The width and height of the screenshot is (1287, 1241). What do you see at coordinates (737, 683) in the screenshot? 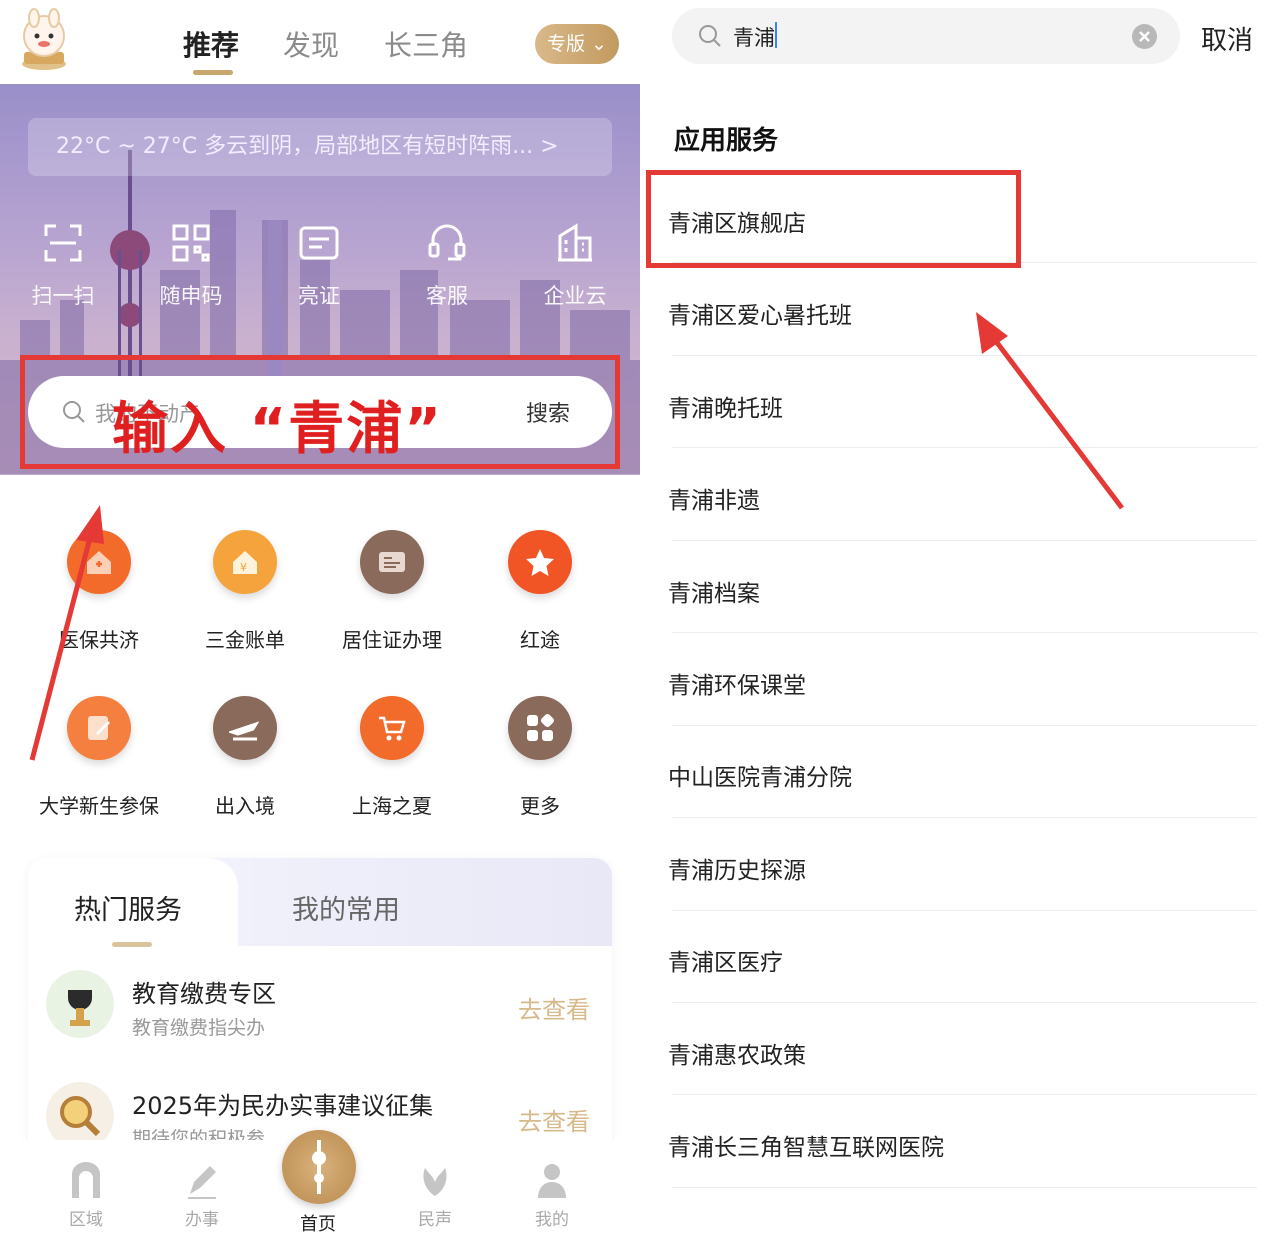
I see `result-item: 青浦环保课堂` at bounding box center [737, 683].